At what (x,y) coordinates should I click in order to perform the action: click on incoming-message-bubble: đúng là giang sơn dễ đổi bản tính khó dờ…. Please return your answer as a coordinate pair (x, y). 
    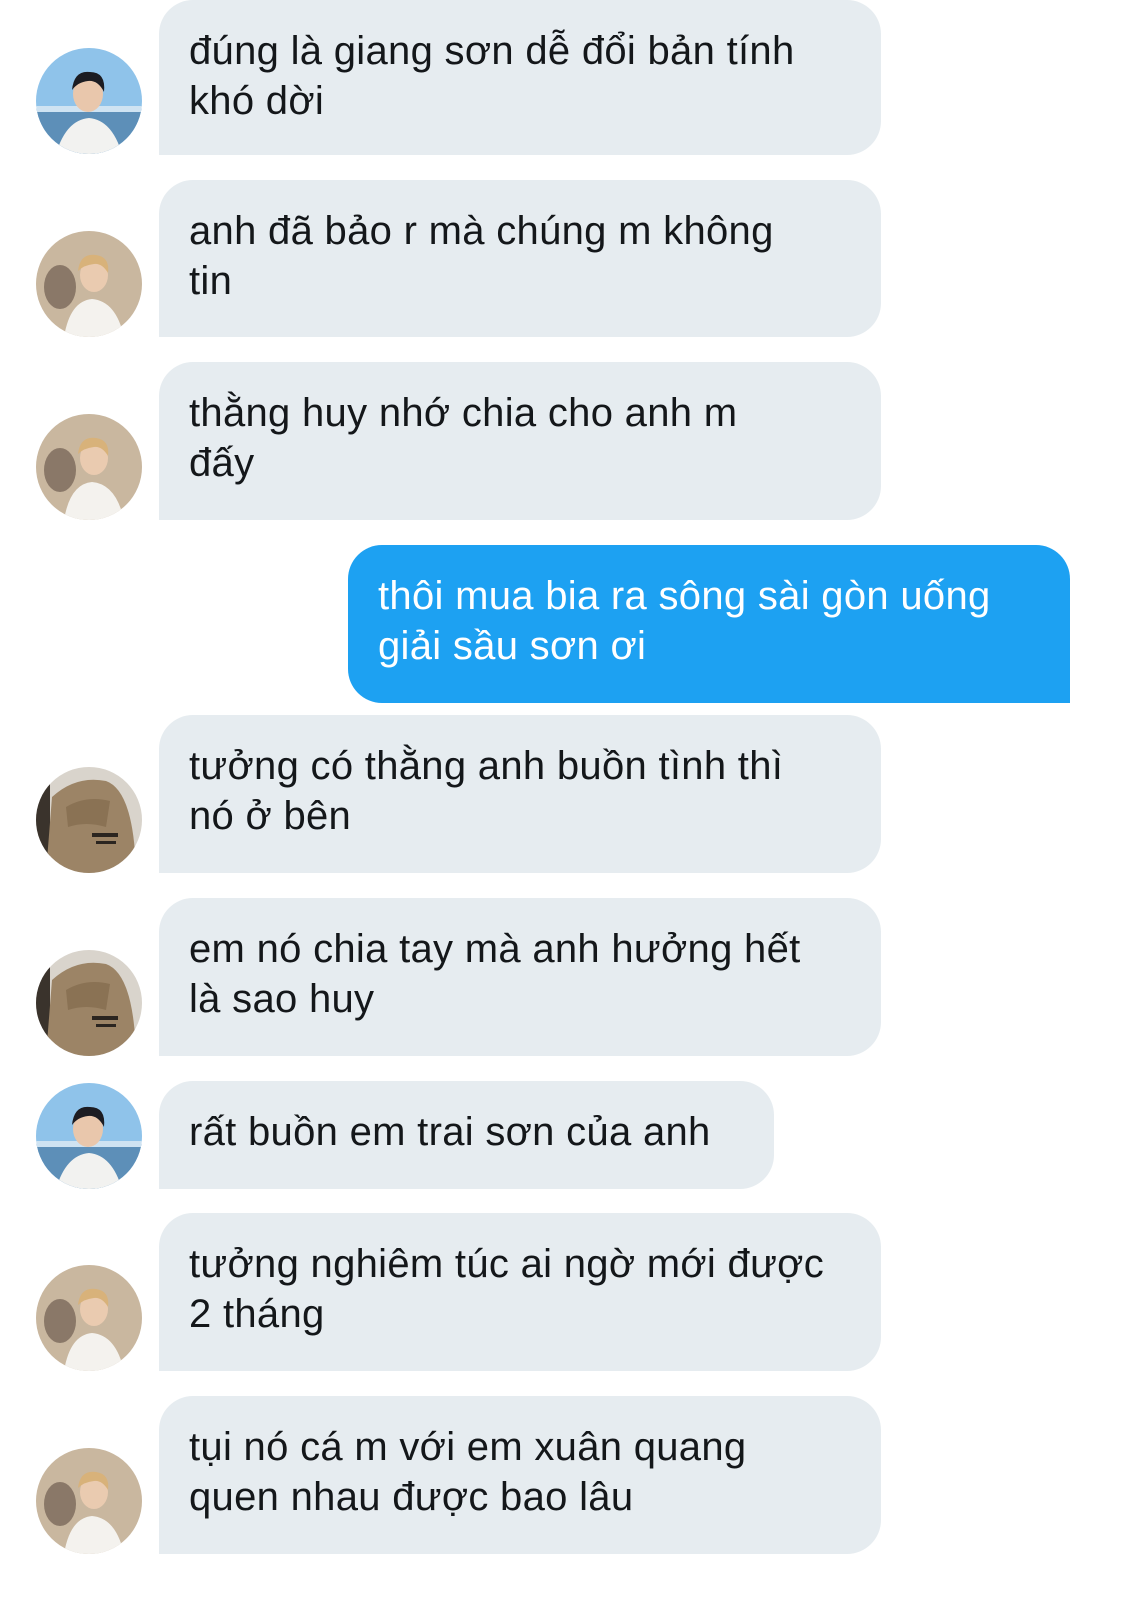
    Looking at the image, I should click on (520, 77).